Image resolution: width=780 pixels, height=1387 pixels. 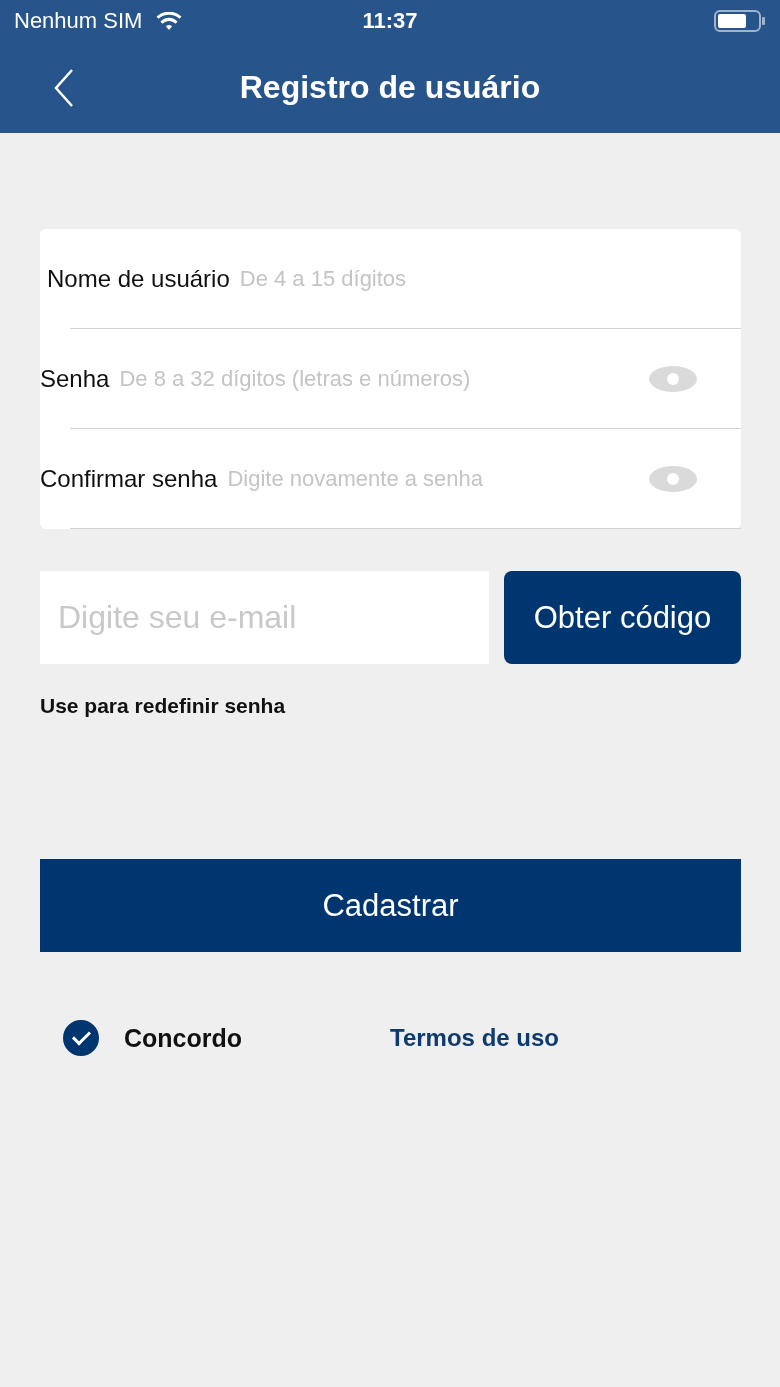 I want to click on carrier-name: Nenhum SIM, so click(x=78, y=21).